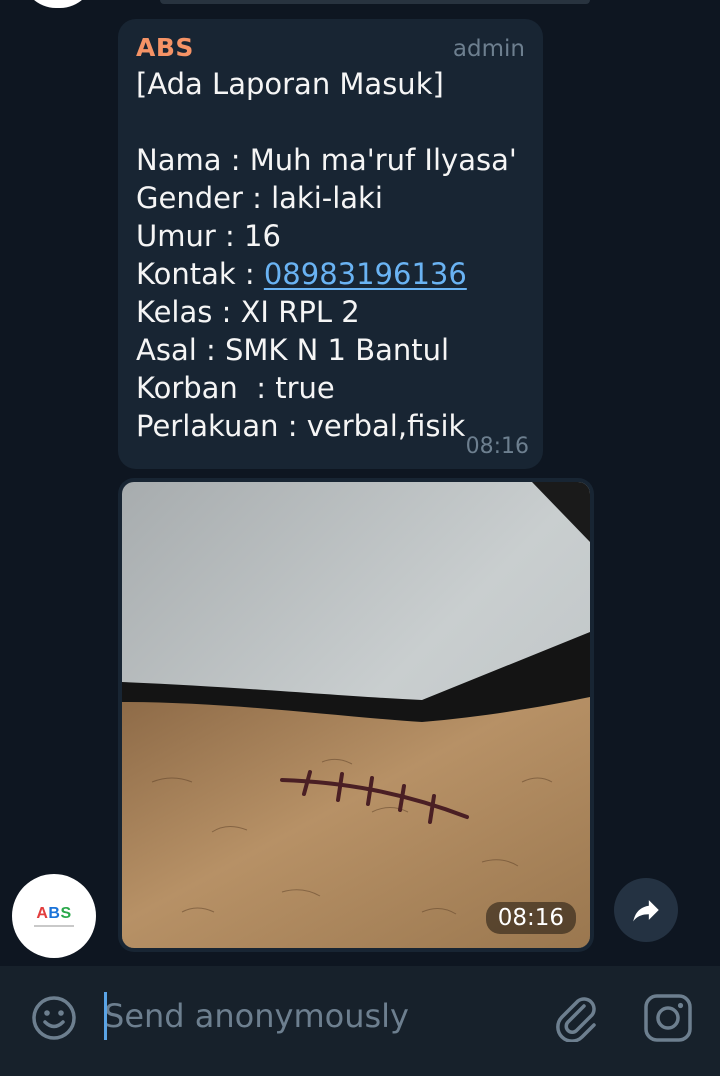 The image size is (720, 1076). Describe the element at coordinates (314, 1016) in the screenshot. I see `message-input` at that location.